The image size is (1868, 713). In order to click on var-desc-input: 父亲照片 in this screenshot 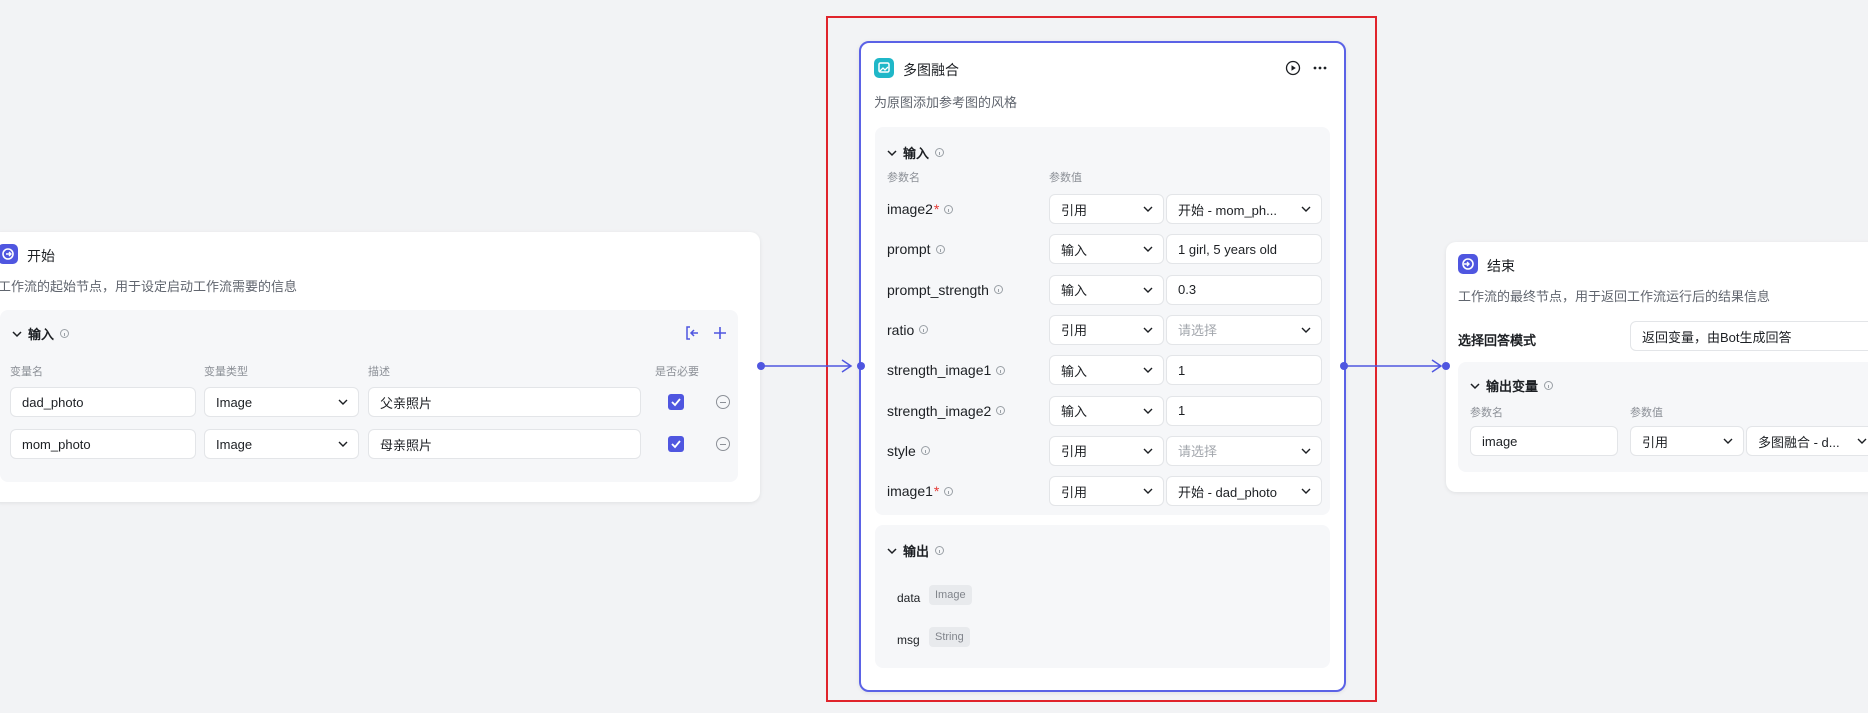, I will do `click(504, 402)`.